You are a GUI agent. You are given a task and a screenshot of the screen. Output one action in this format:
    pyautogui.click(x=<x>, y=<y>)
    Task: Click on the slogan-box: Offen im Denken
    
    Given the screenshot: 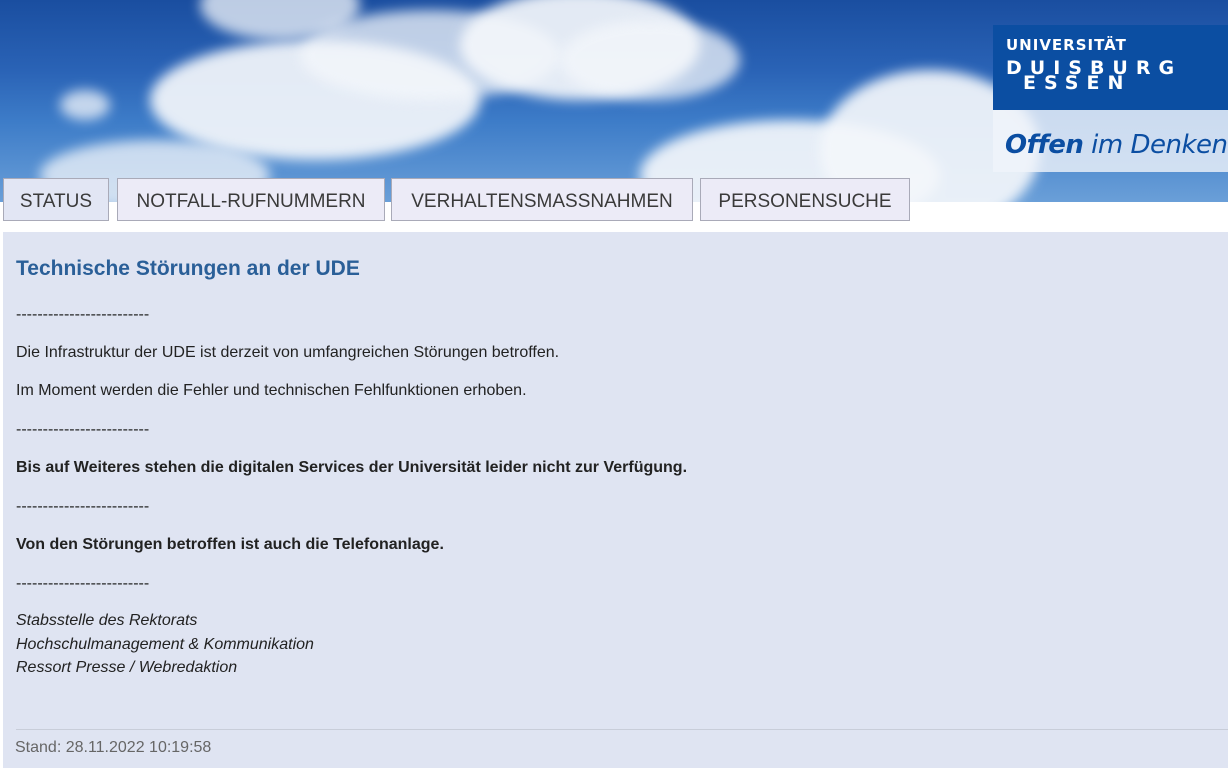 What is the action you would take?
    pyautogui.click(x=1110, y=141)
    